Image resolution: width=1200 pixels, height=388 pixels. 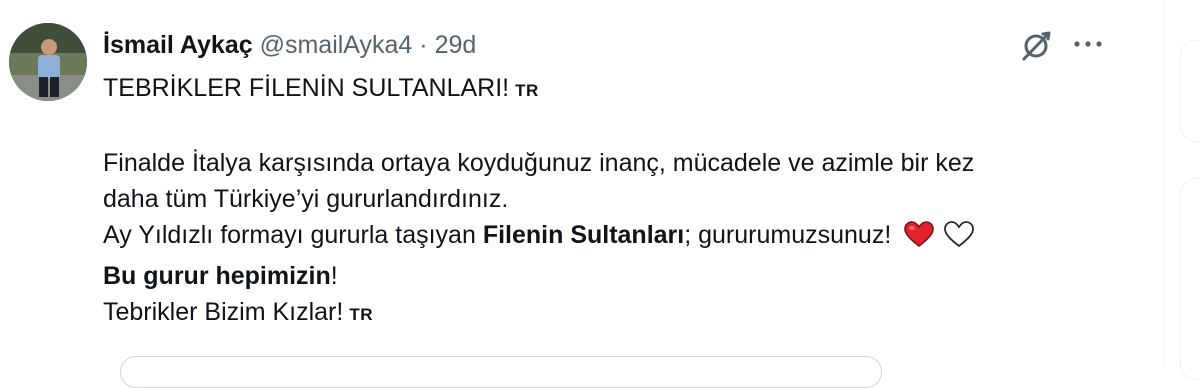 I want to click on tweet-line-text: ; gururumuzsunuz!, so click(x=788, y=235).